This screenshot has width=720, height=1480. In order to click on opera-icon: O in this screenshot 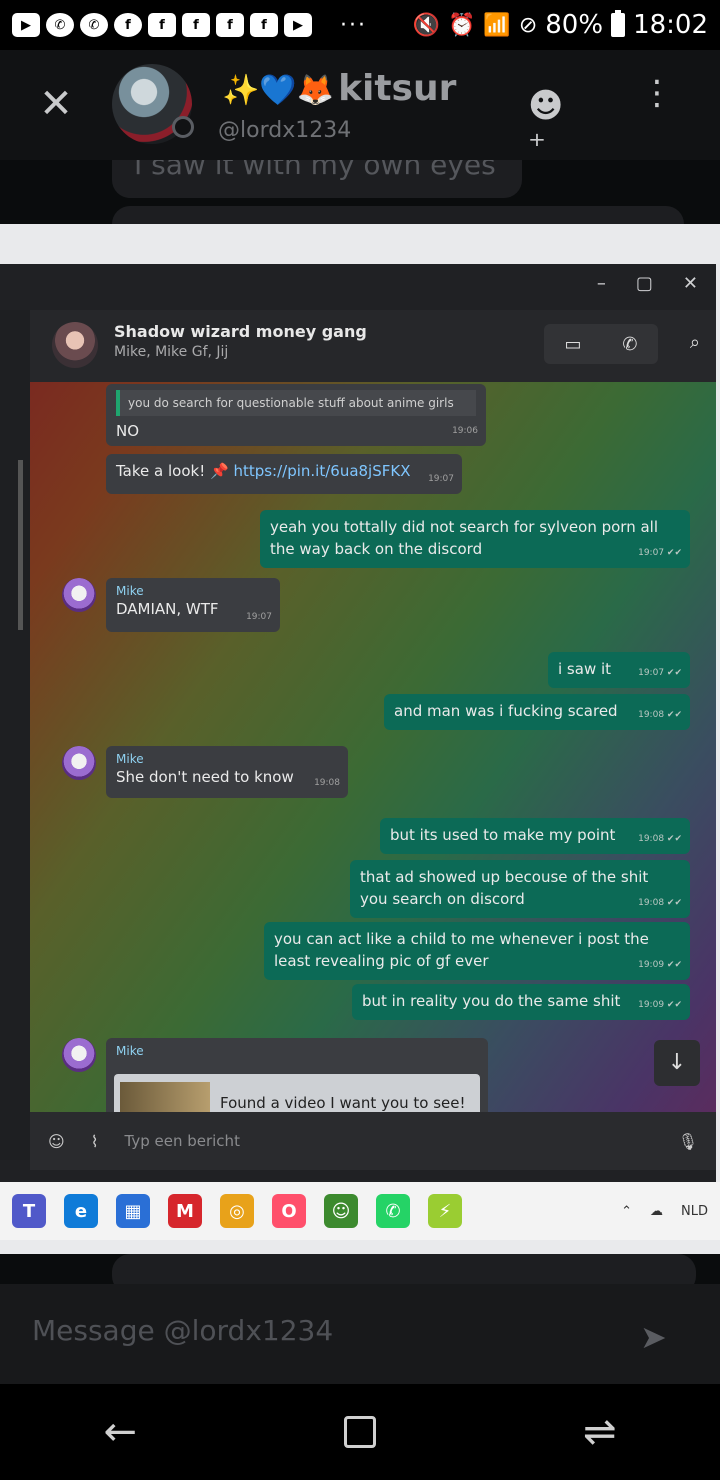, I will do `click(289, 1211)`.